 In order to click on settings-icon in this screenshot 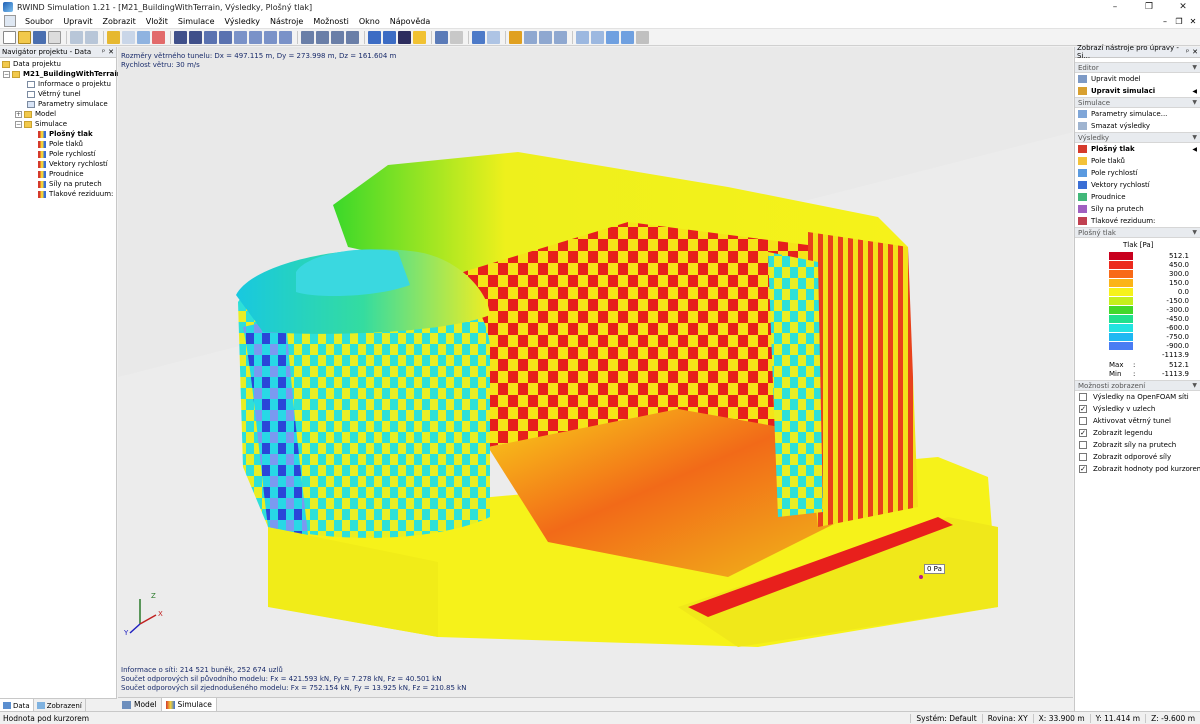, I will do `click(642, 37)`.